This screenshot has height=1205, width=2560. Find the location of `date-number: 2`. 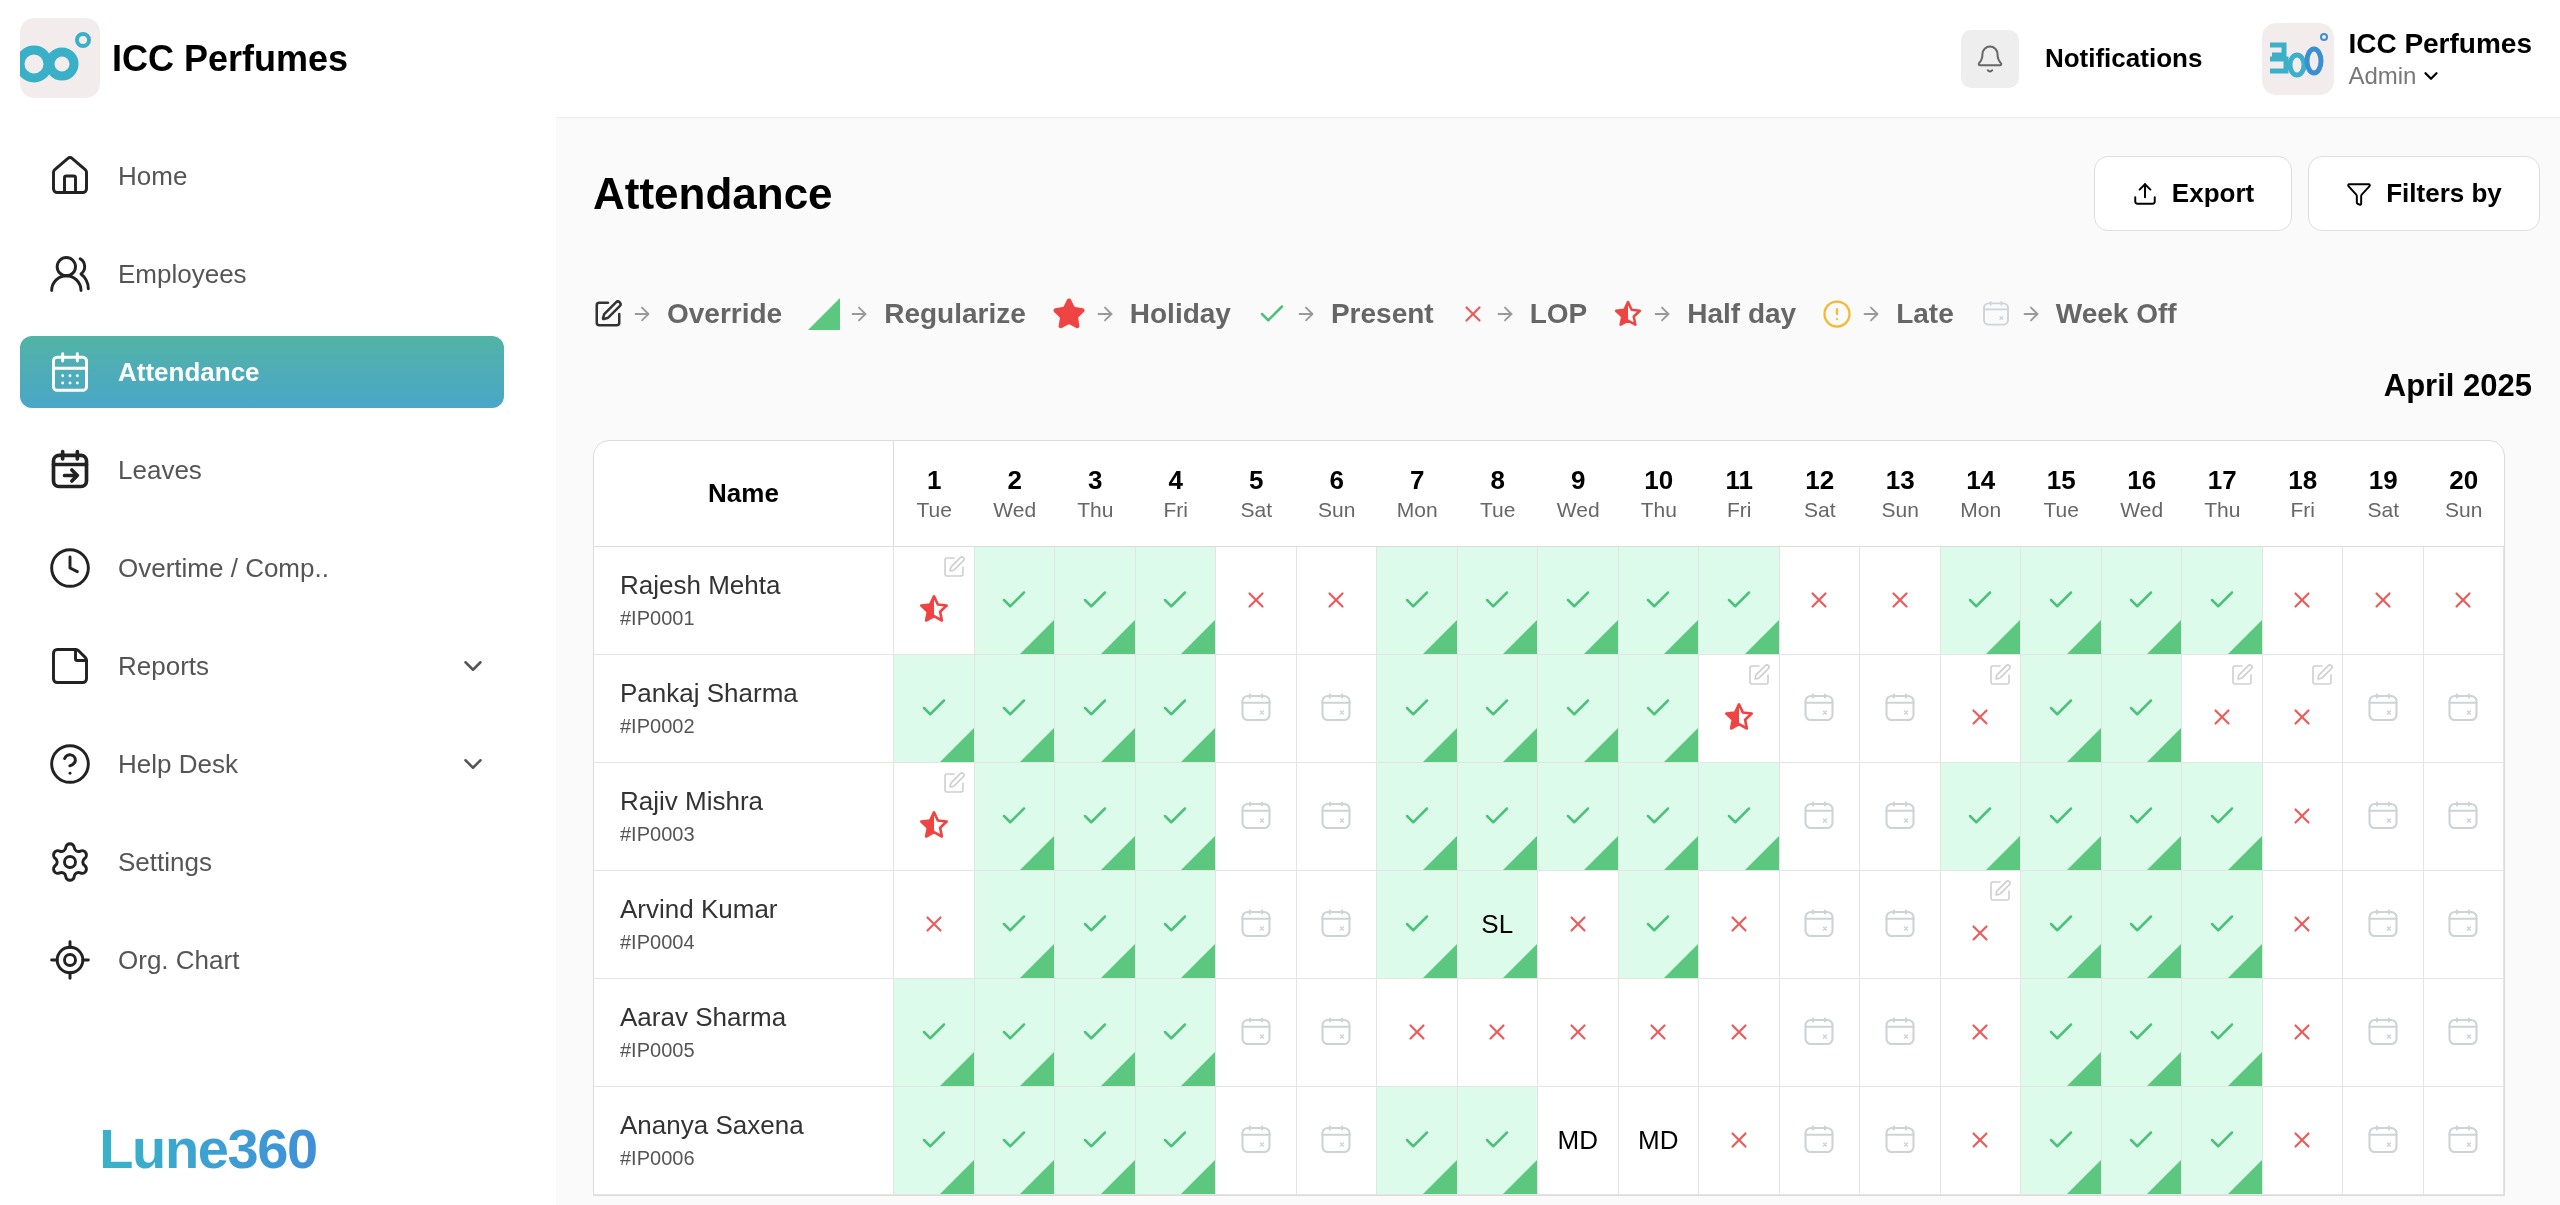

date-number: 2 is located at coordinates (1014, 479).